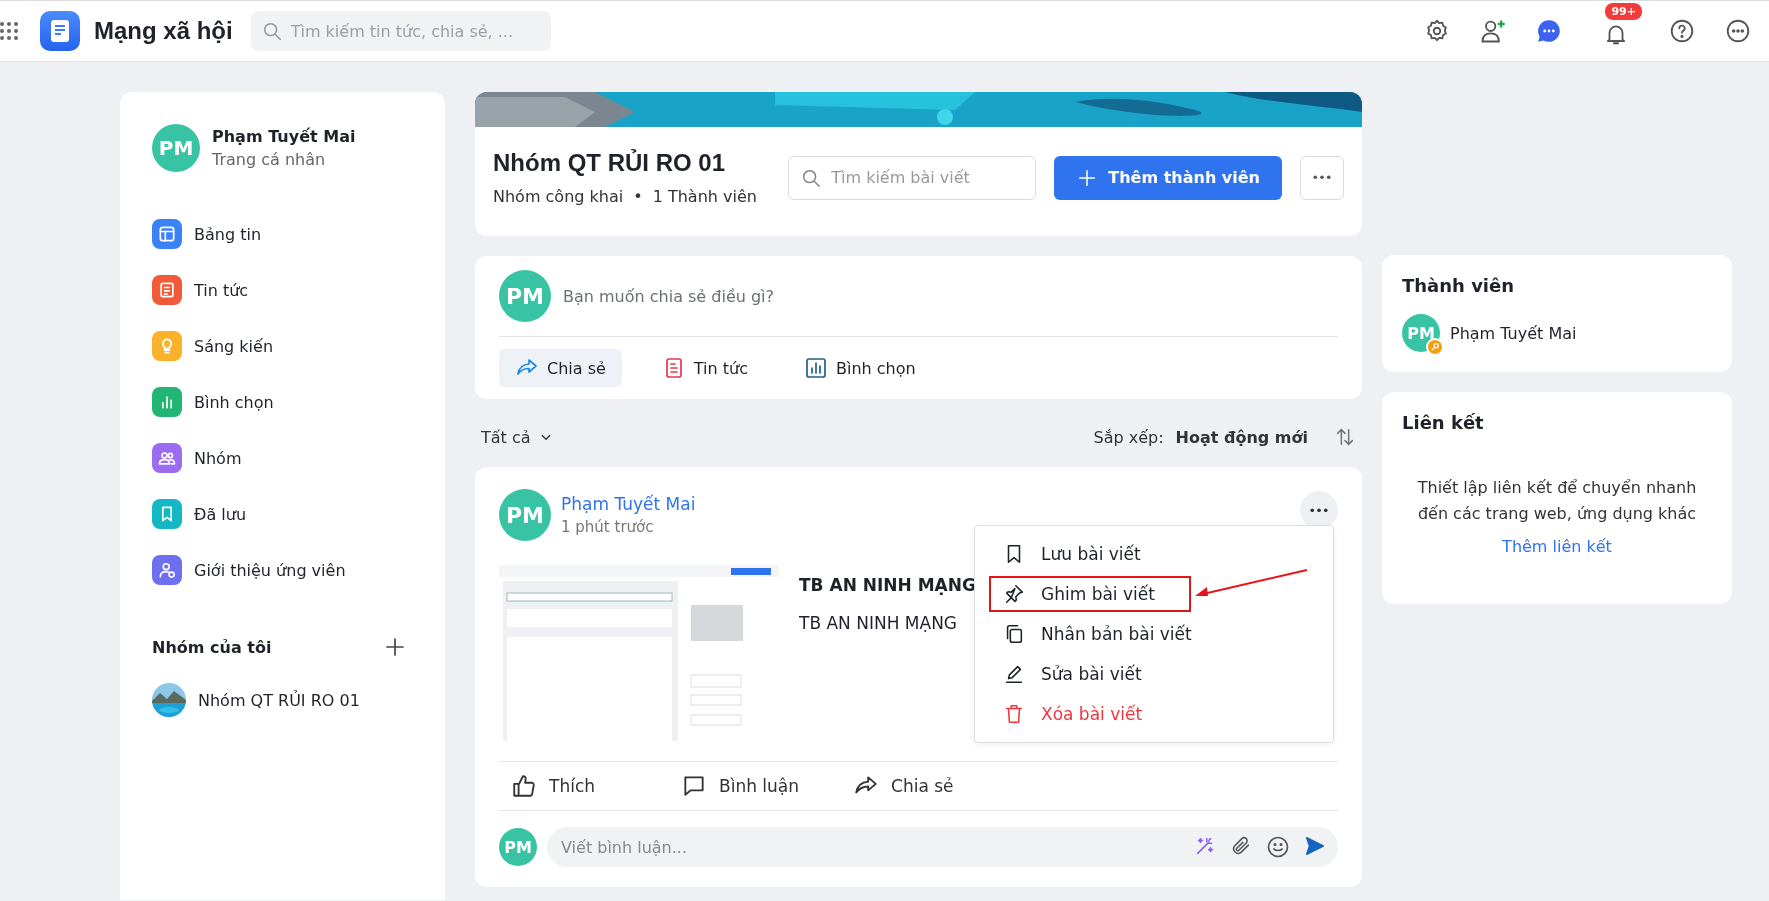 Image resolution: width=1769 pixels, height=901 pixels. What do you see at coordinates (284, 159) in the screenshot?
I see `profile-link: Trang cá nhân` at bounding box center [284, 159].